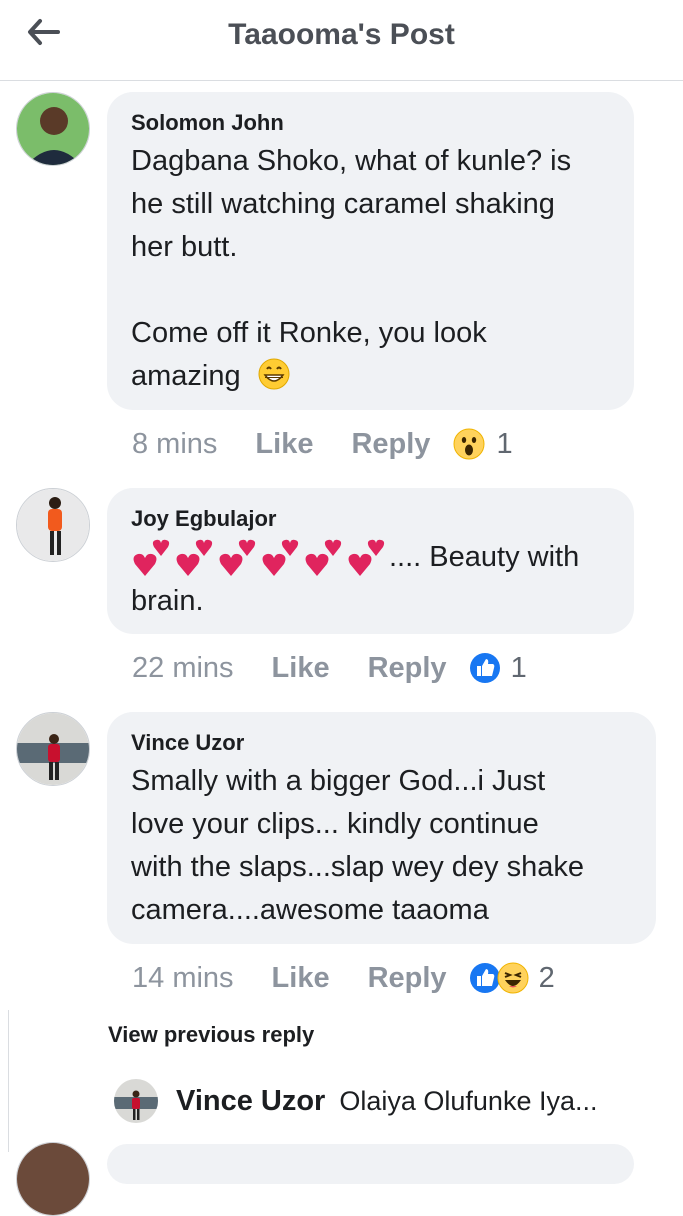 The width and height of the screenshot is (683, 1216). I want to click on comment-text: .... Beauty with brain., so click(370, 579).